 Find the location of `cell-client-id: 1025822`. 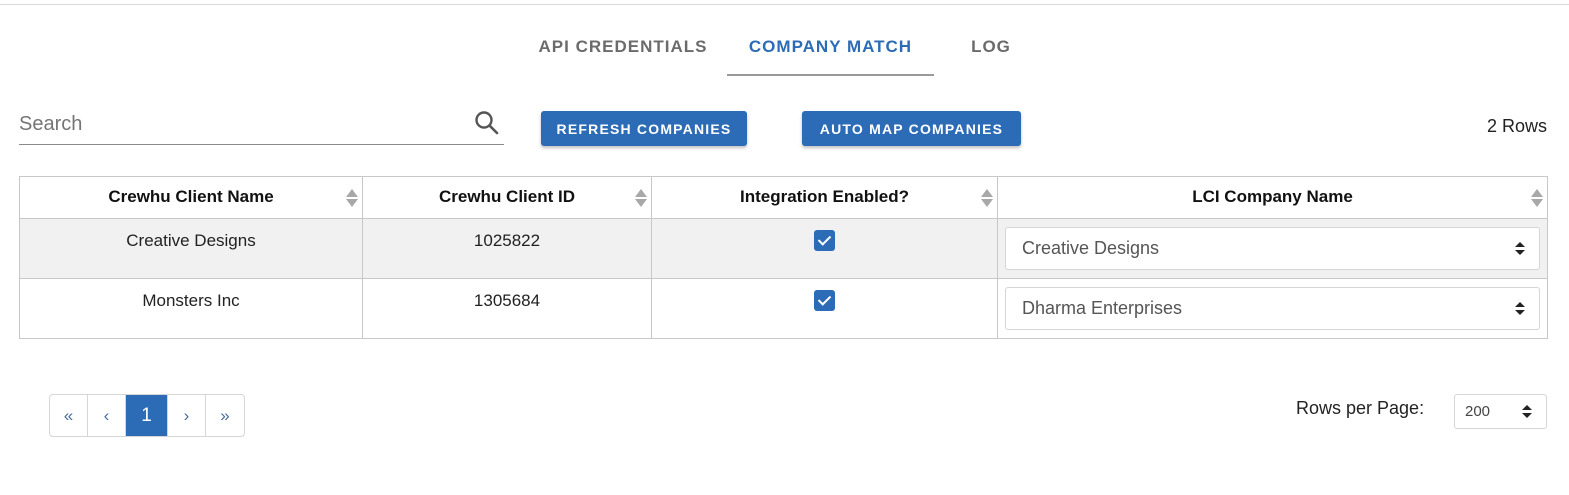

cell-client-id: 1025822 is located at coordinates (507, 248).